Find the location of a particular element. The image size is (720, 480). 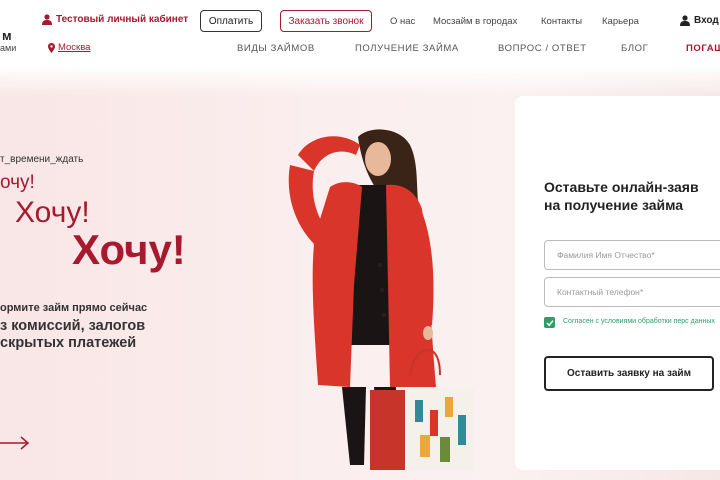

nav-getting-loan: ПОЛУЧЕНИЕ ЗАЙМА is located at coordinates (407, 48).